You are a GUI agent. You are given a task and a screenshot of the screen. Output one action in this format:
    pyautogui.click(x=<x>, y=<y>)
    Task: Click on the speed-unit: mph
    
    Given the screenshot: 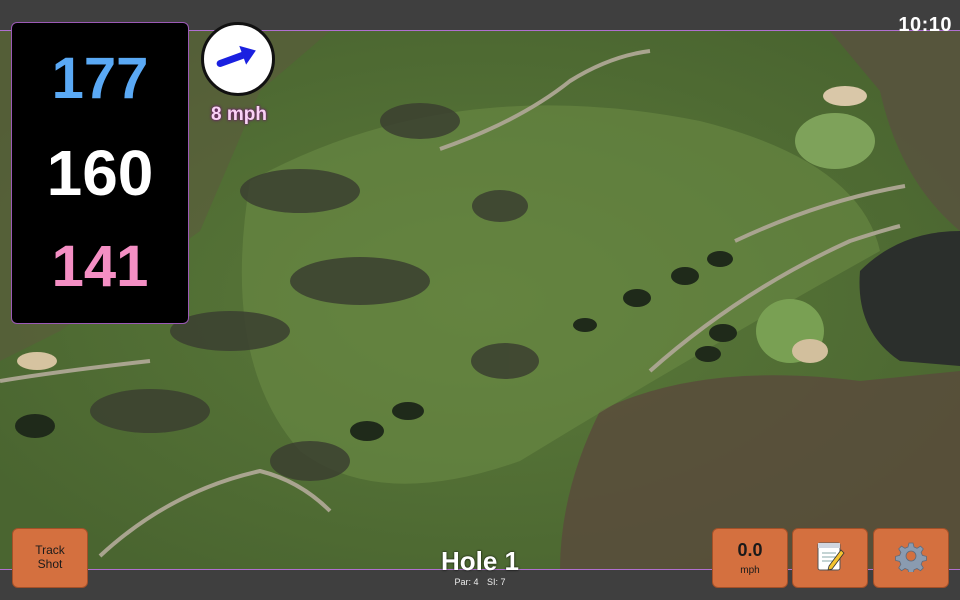 What is the action you would take?
    pyautogui.click(x=750, y=570)
    